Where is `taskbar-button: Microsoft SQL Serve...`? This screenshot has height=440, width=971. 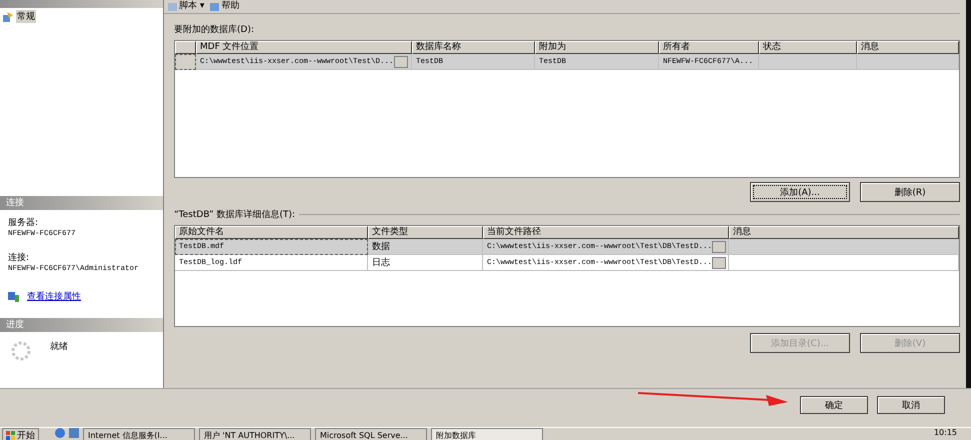
taskbar-button: Microsoft SQL Serve... is located at coordinates (371, 434).